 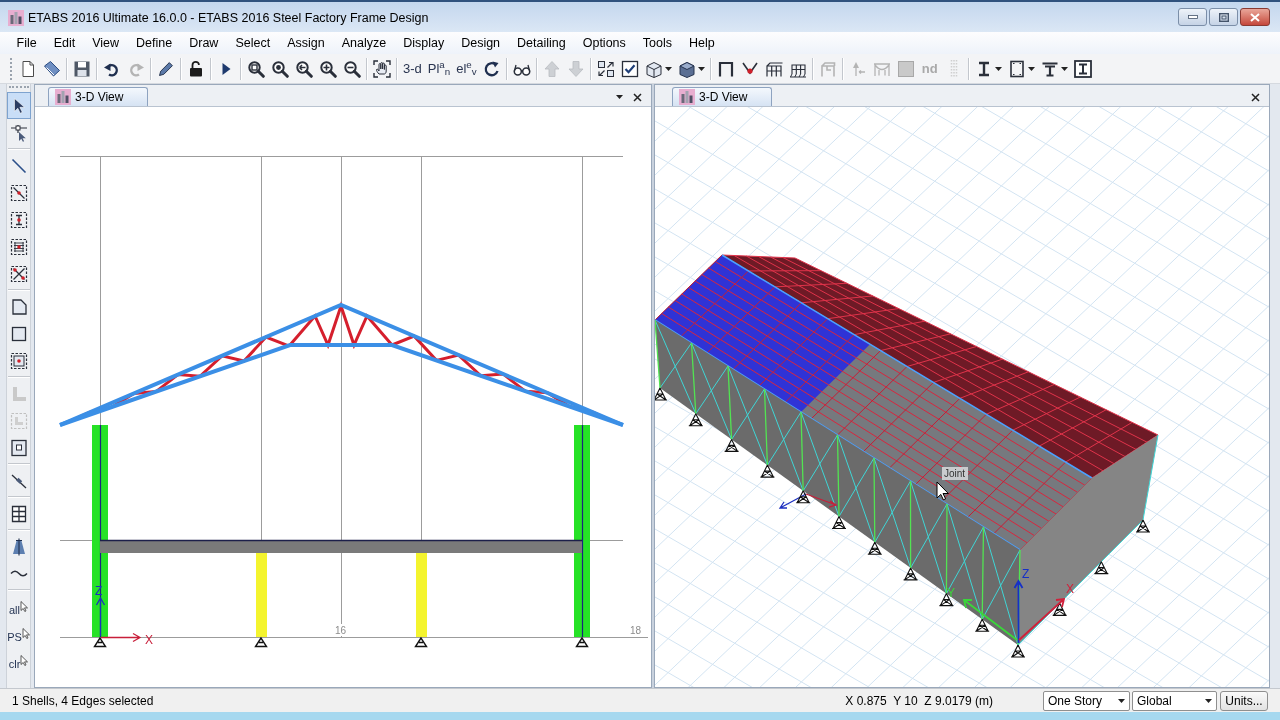 What do you see at coordinates (382, 68) in the screenshot?
I see `pan-hand-icon` at bounding box center [382, 68].